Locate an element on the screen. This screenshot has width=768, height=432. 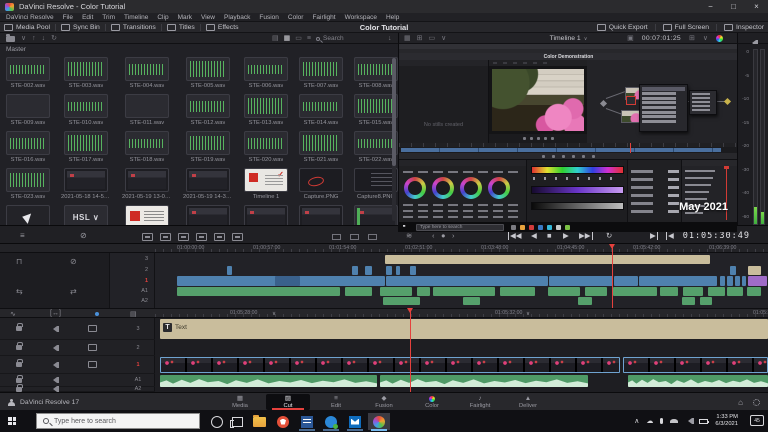
media-clip: STE-017.wav is located at coordinates (86, 149).